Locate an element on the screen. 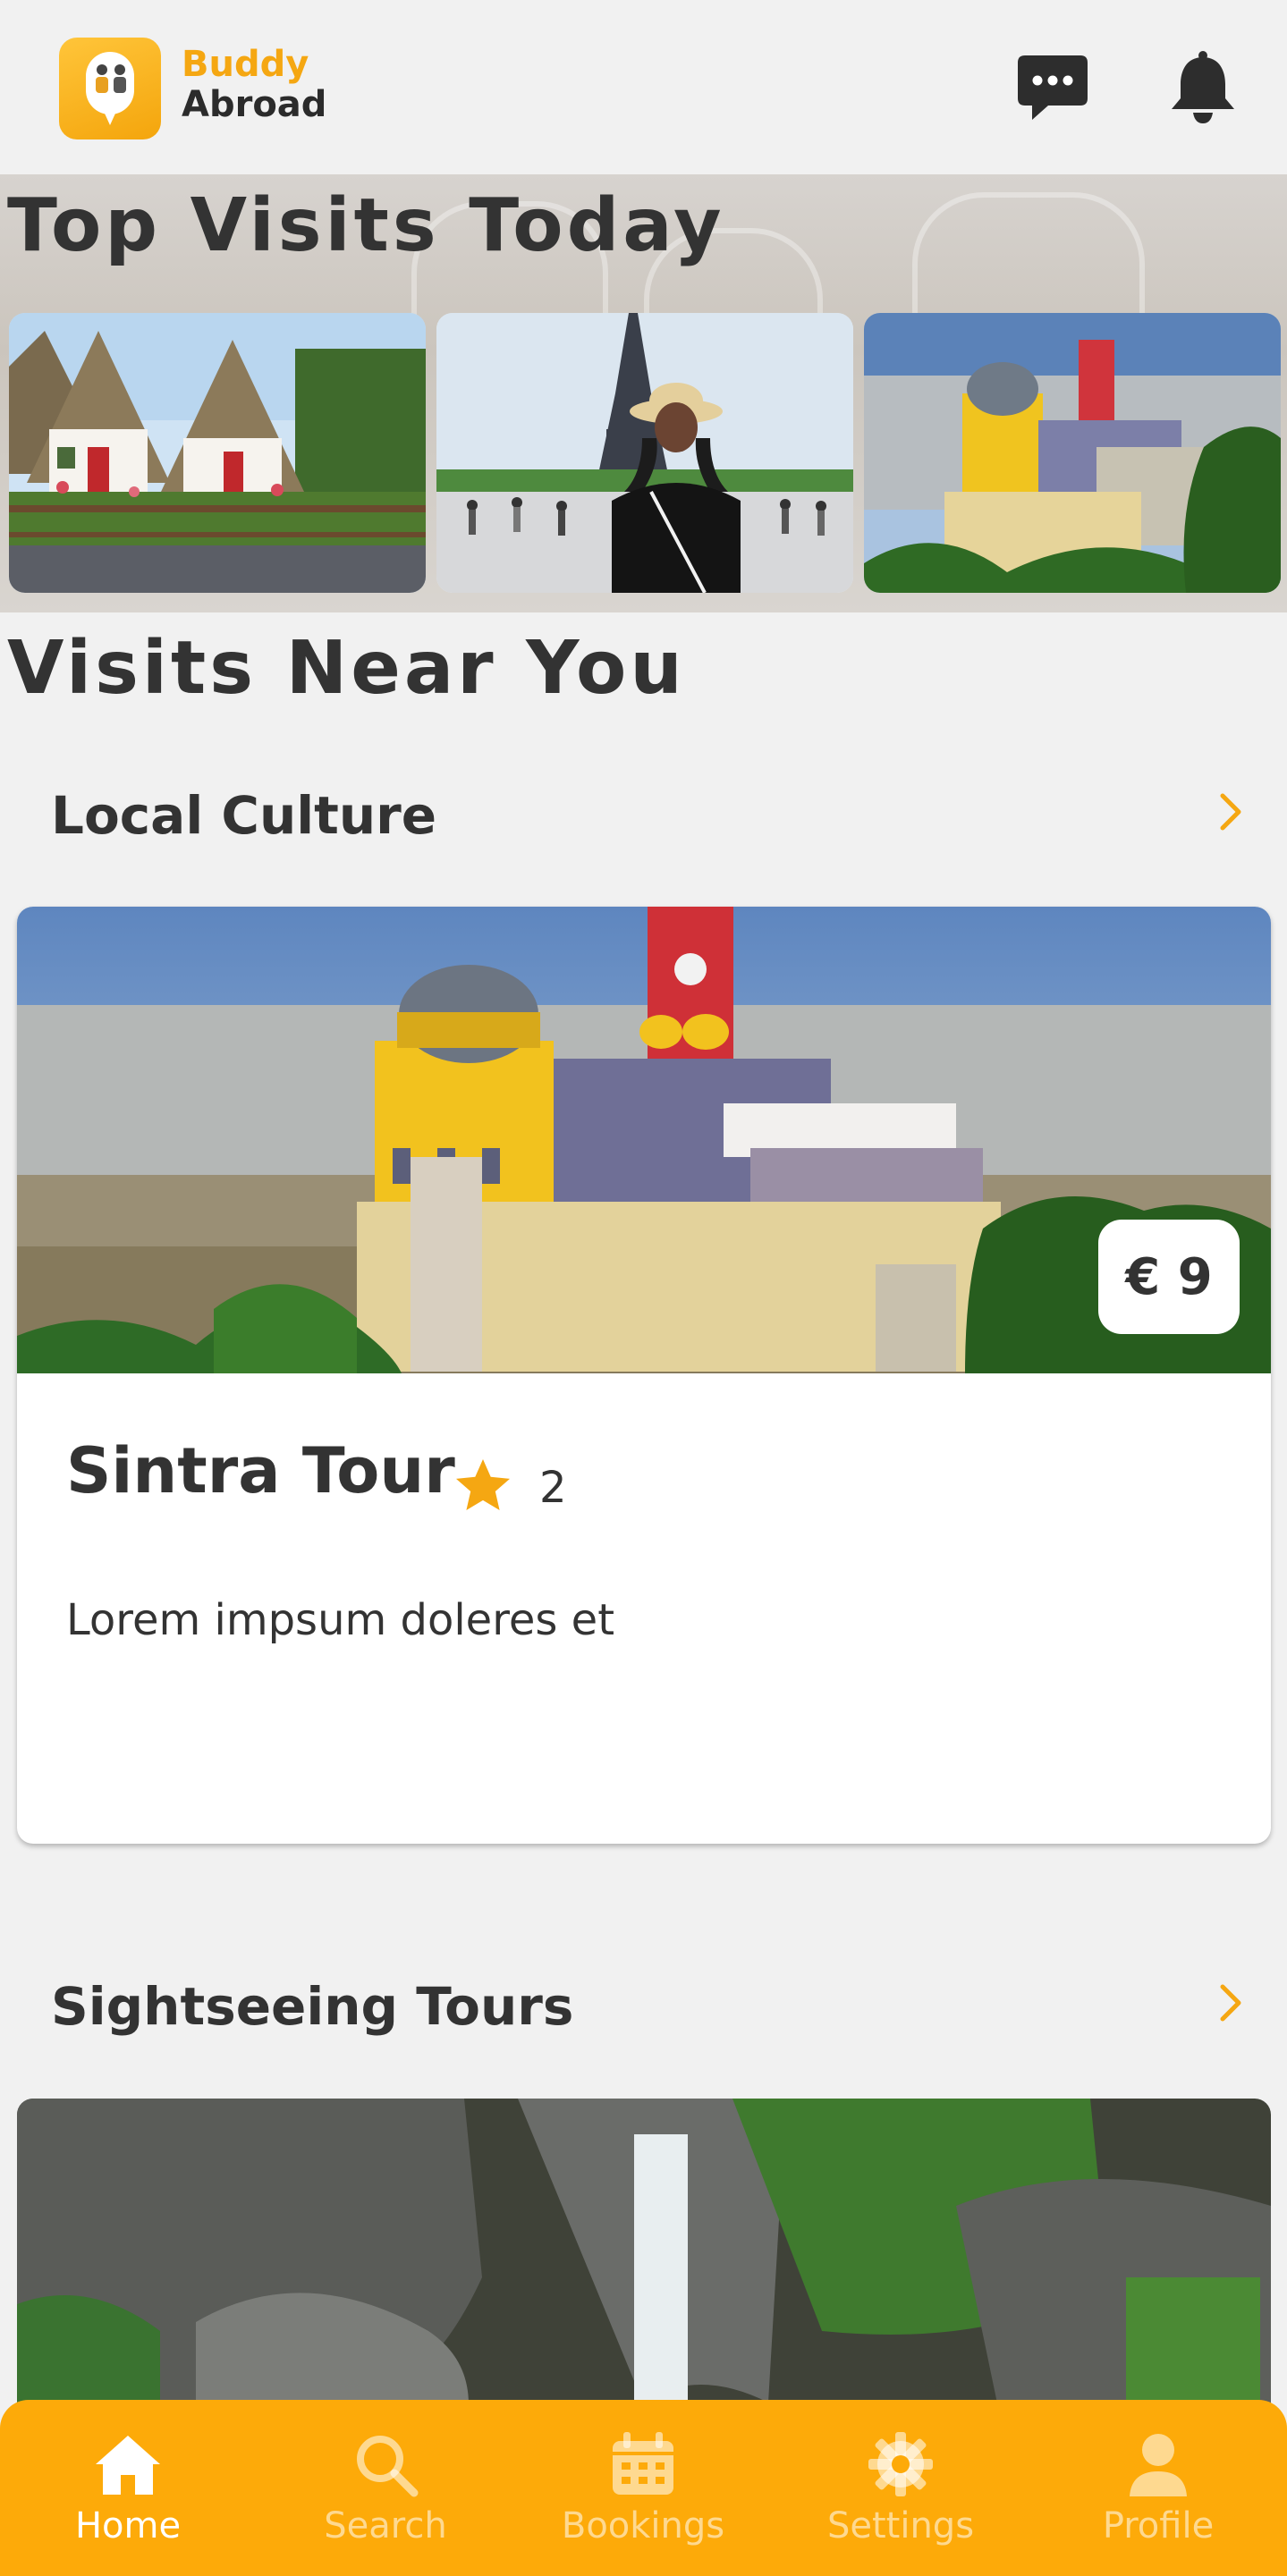 This screenshot has height=2576, width=1287. brand-line-2: Abroad is located at coordinates (254, 104).